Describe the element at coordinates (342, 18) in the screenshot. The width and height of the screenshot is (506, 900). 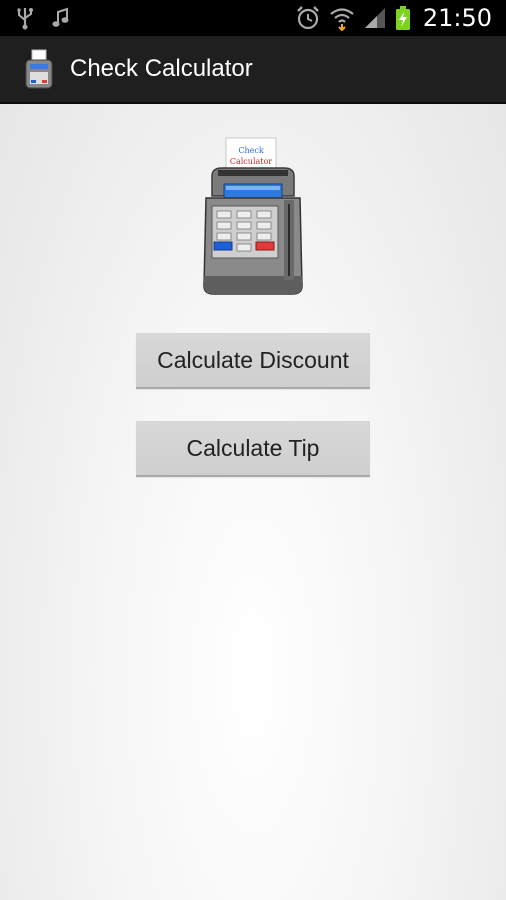
I see `wifi-icon` at that location.